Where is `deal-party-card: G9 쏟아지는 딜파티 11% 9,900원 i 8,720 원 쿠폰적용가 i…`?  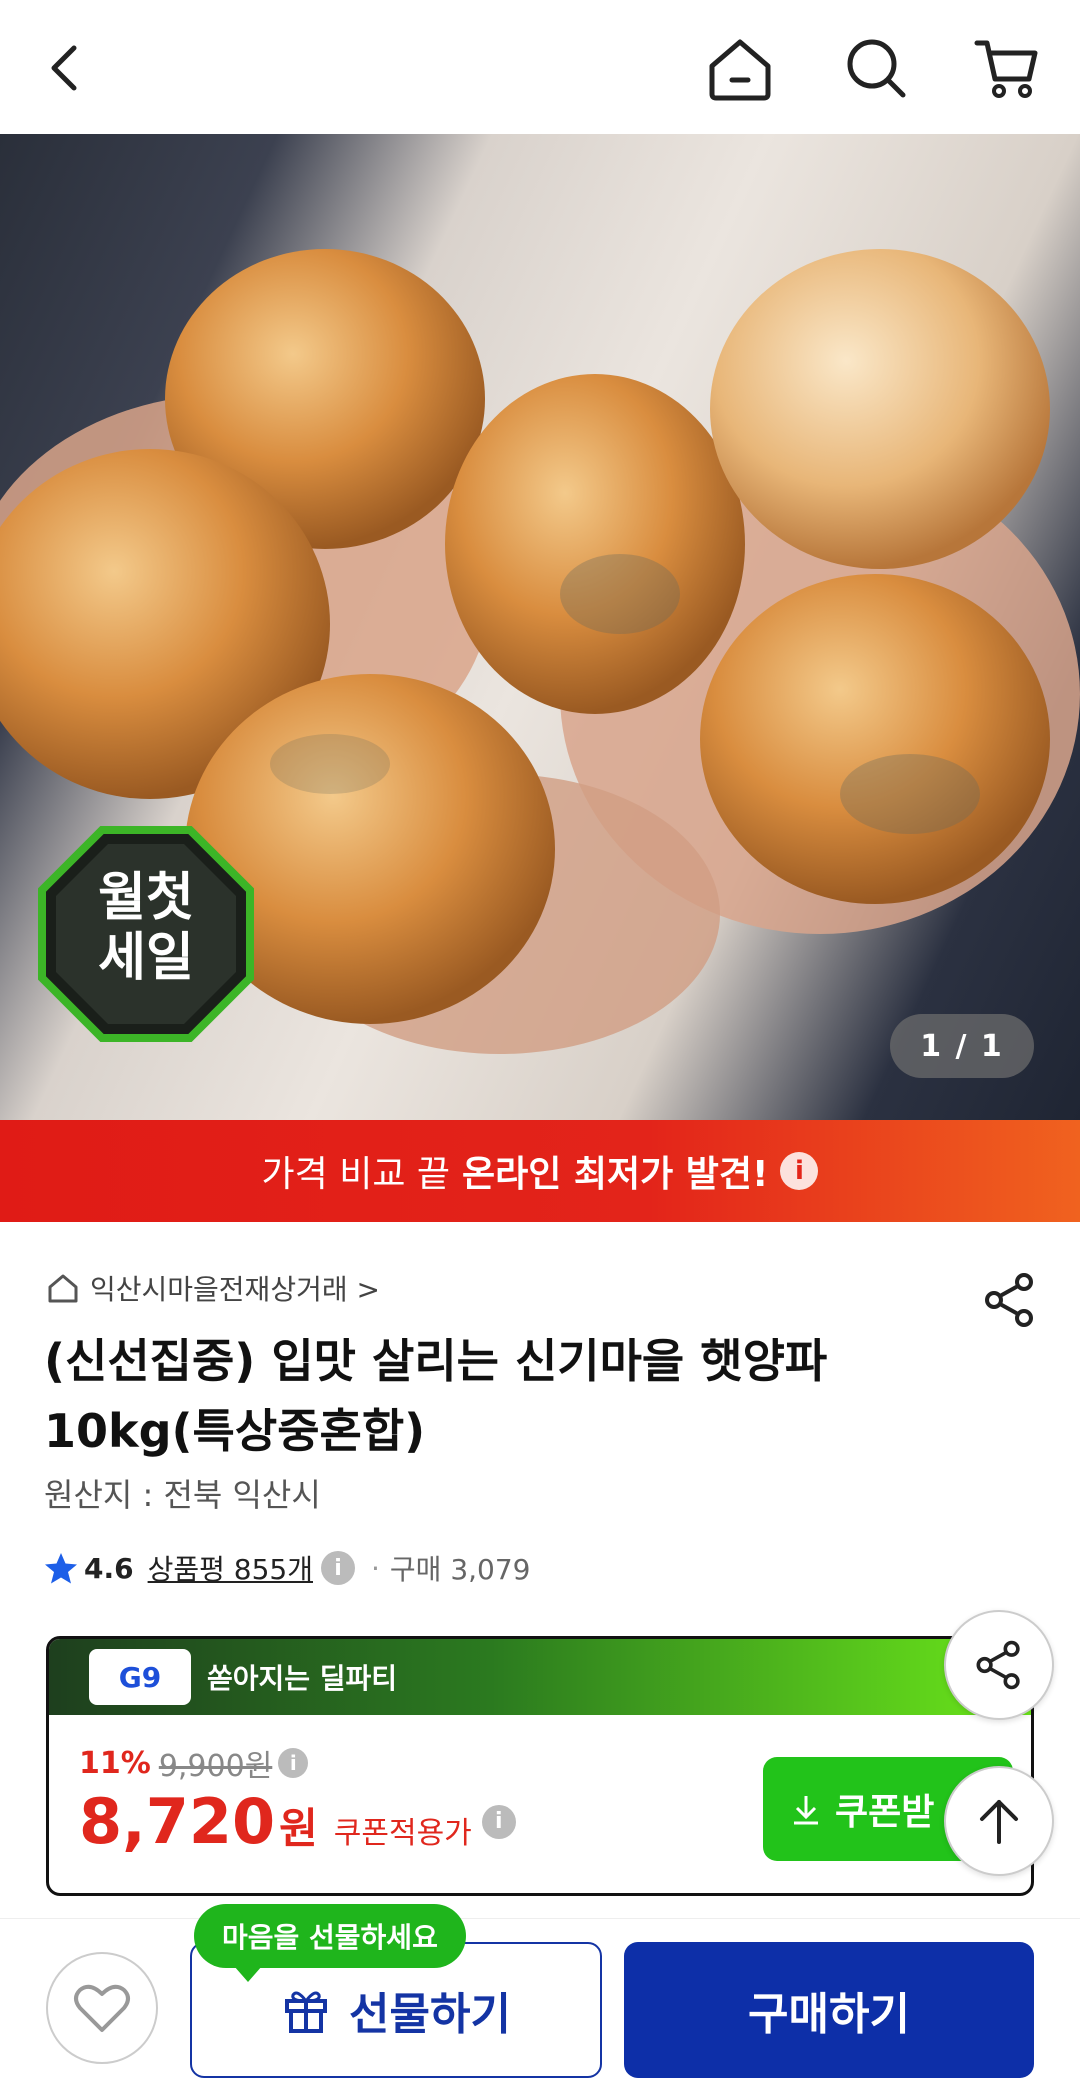
deal-party-card: G9 쏟아지는 딜파티 11% 9,900원 i 8,720 원 쿠폰적용가 i… is located at coordinates (540, 1766).